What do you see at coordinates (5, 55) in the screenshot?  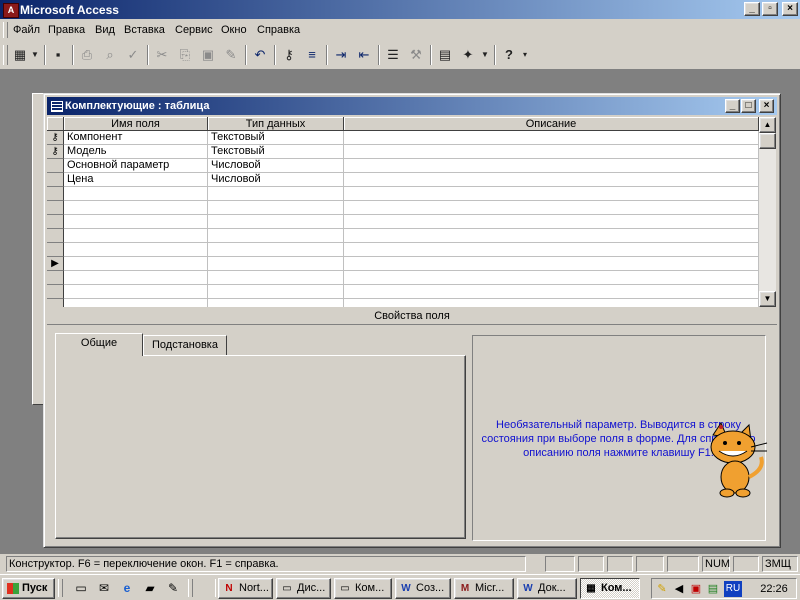 I see `toolbar-grip` at bounding box center [5, 55].